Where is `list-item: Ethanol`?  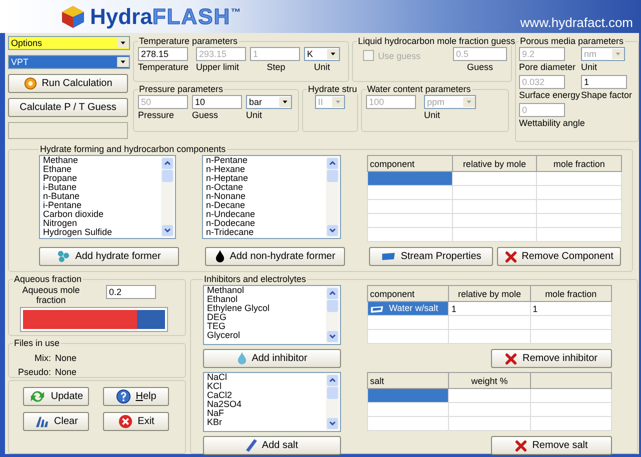
list-item: Ethanol is located at coordinates (238, 299).